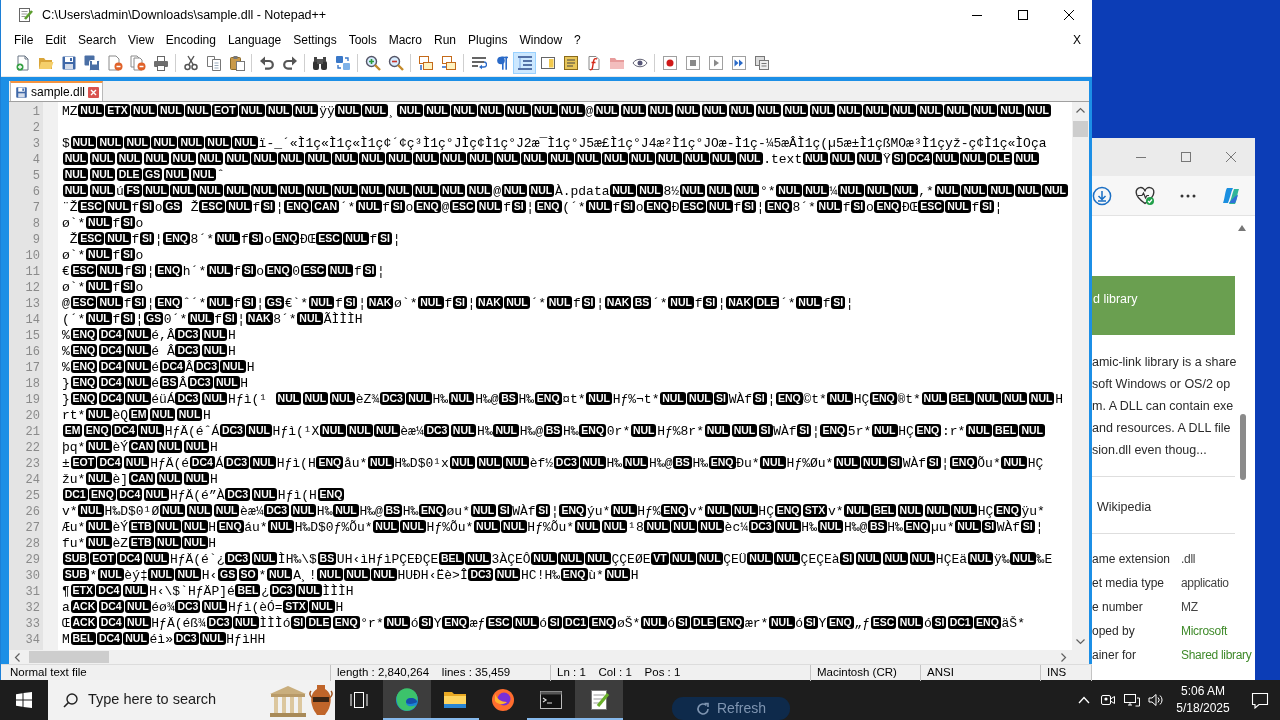 Image resolution: width=1280 pixels, height=720 pixels. What do you see at coordinates (1108, 700) in the screenshot?
I see `meeting-icon` at bounding box center [1108, 700].